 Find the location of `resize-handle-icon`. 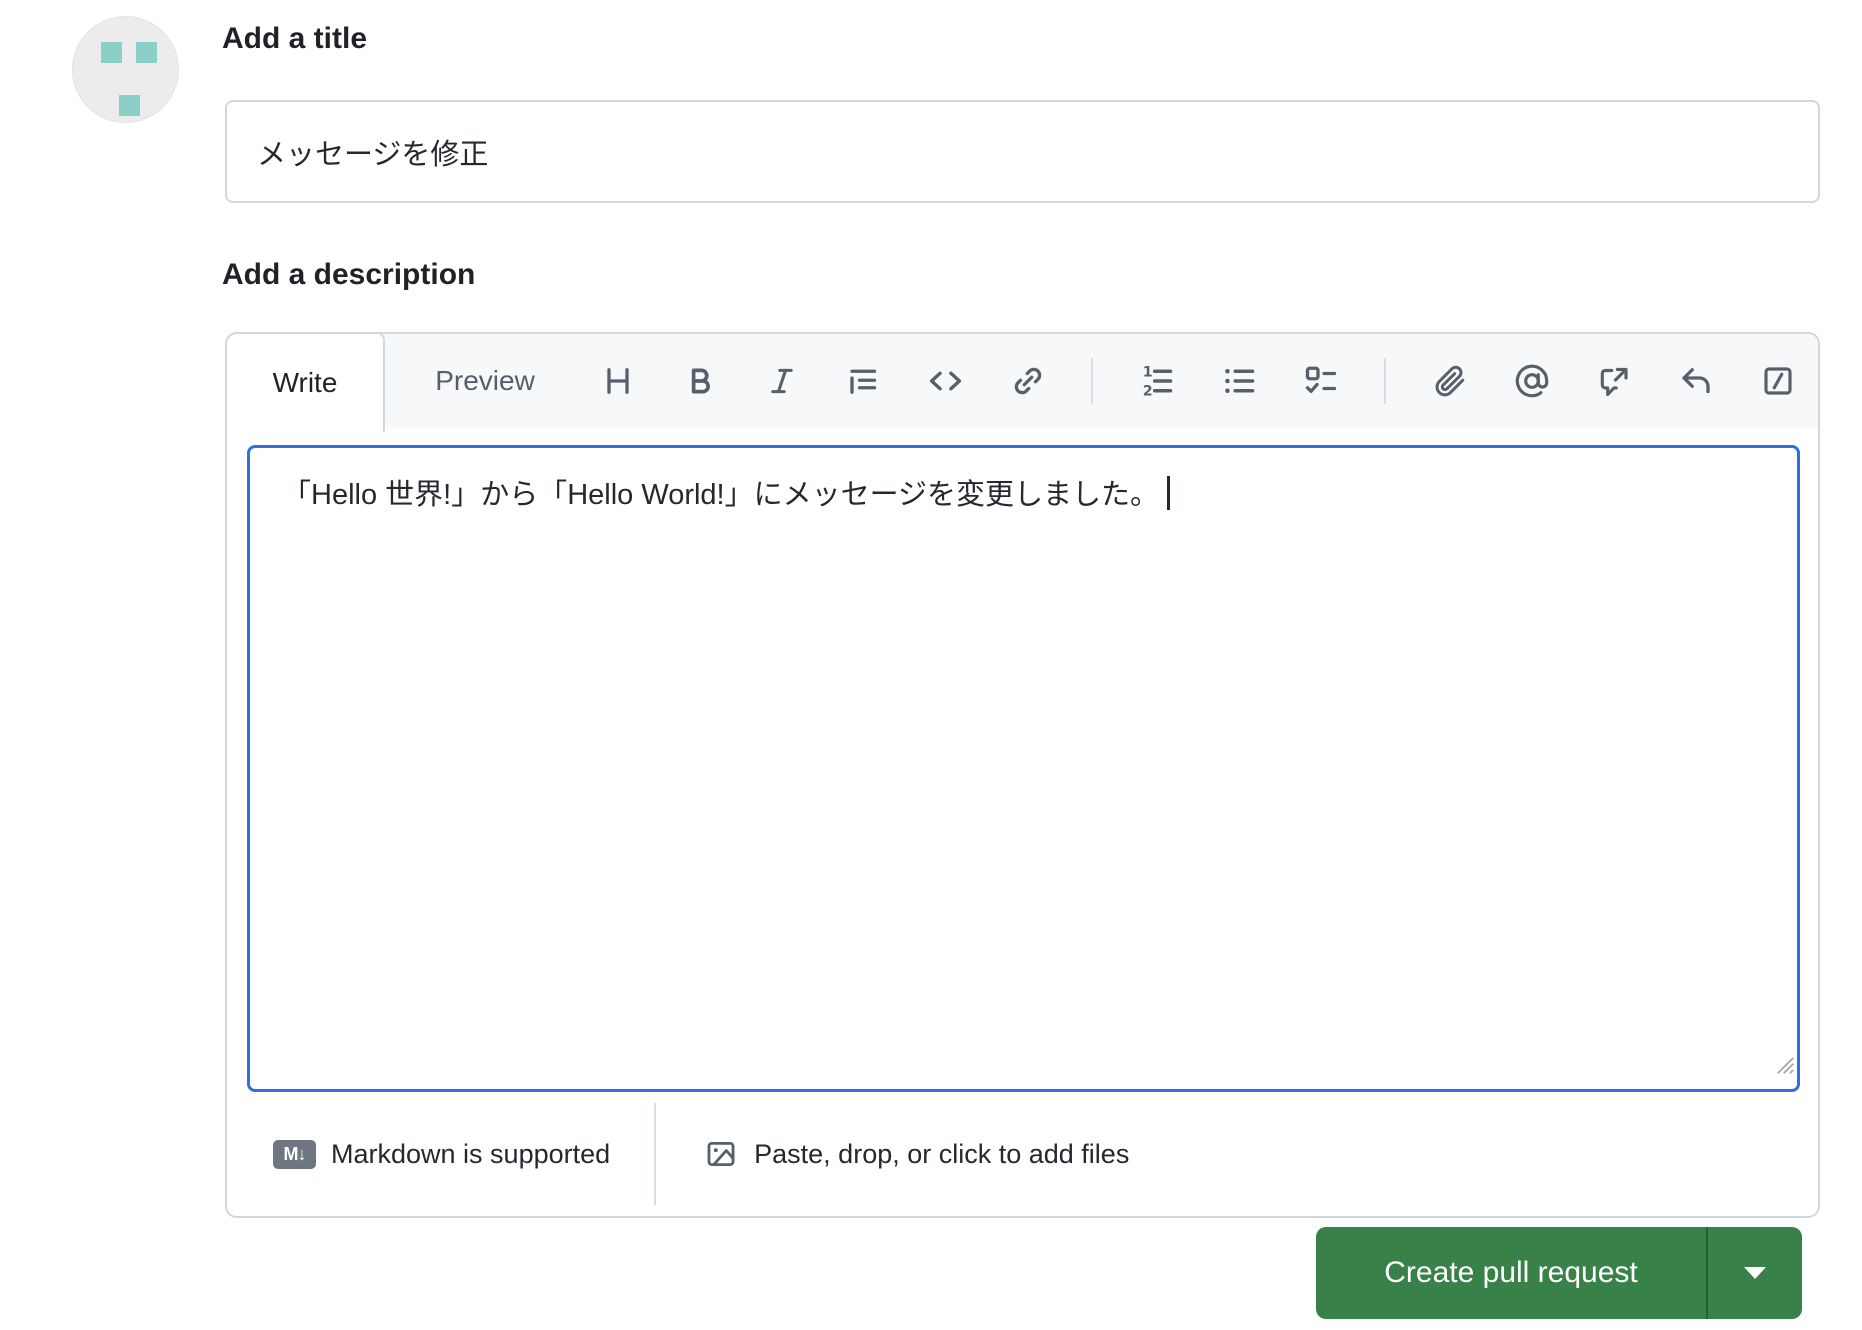

resize-handle-icon is located at coordinates (1785, 1065).